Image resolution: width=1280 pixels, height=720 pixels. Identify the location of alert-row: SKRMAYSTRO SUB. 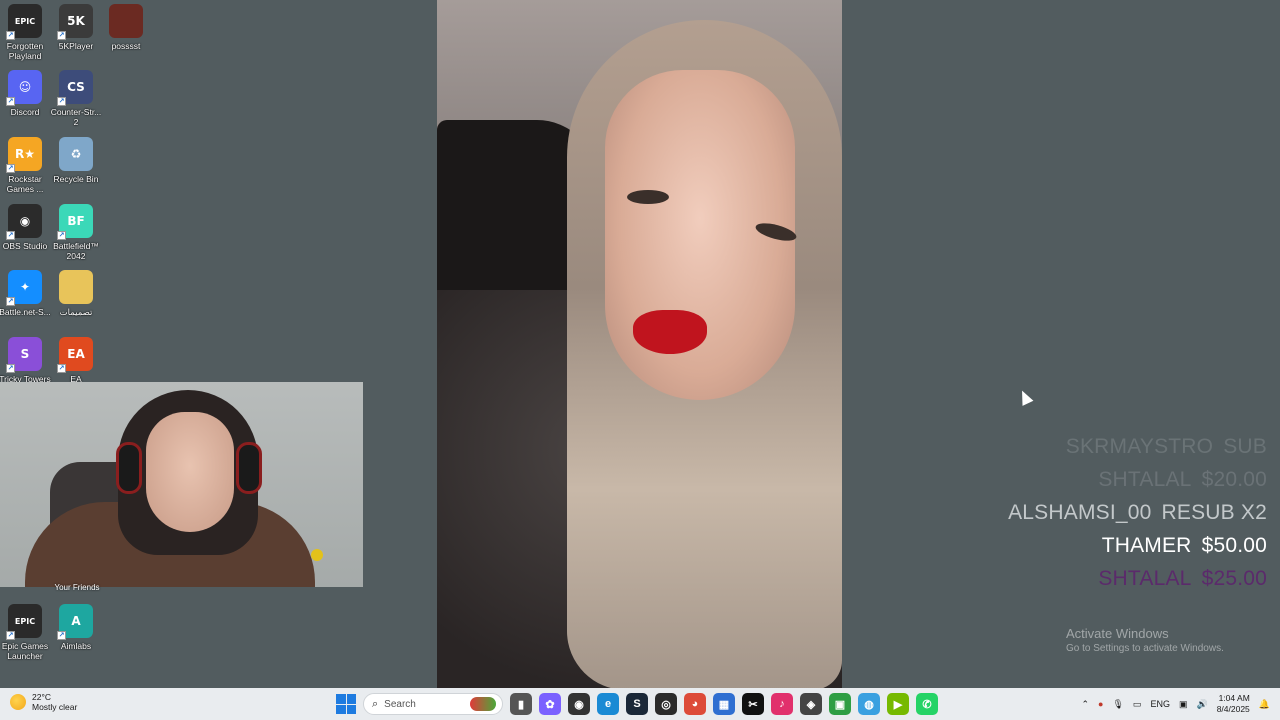
(1166, 446).